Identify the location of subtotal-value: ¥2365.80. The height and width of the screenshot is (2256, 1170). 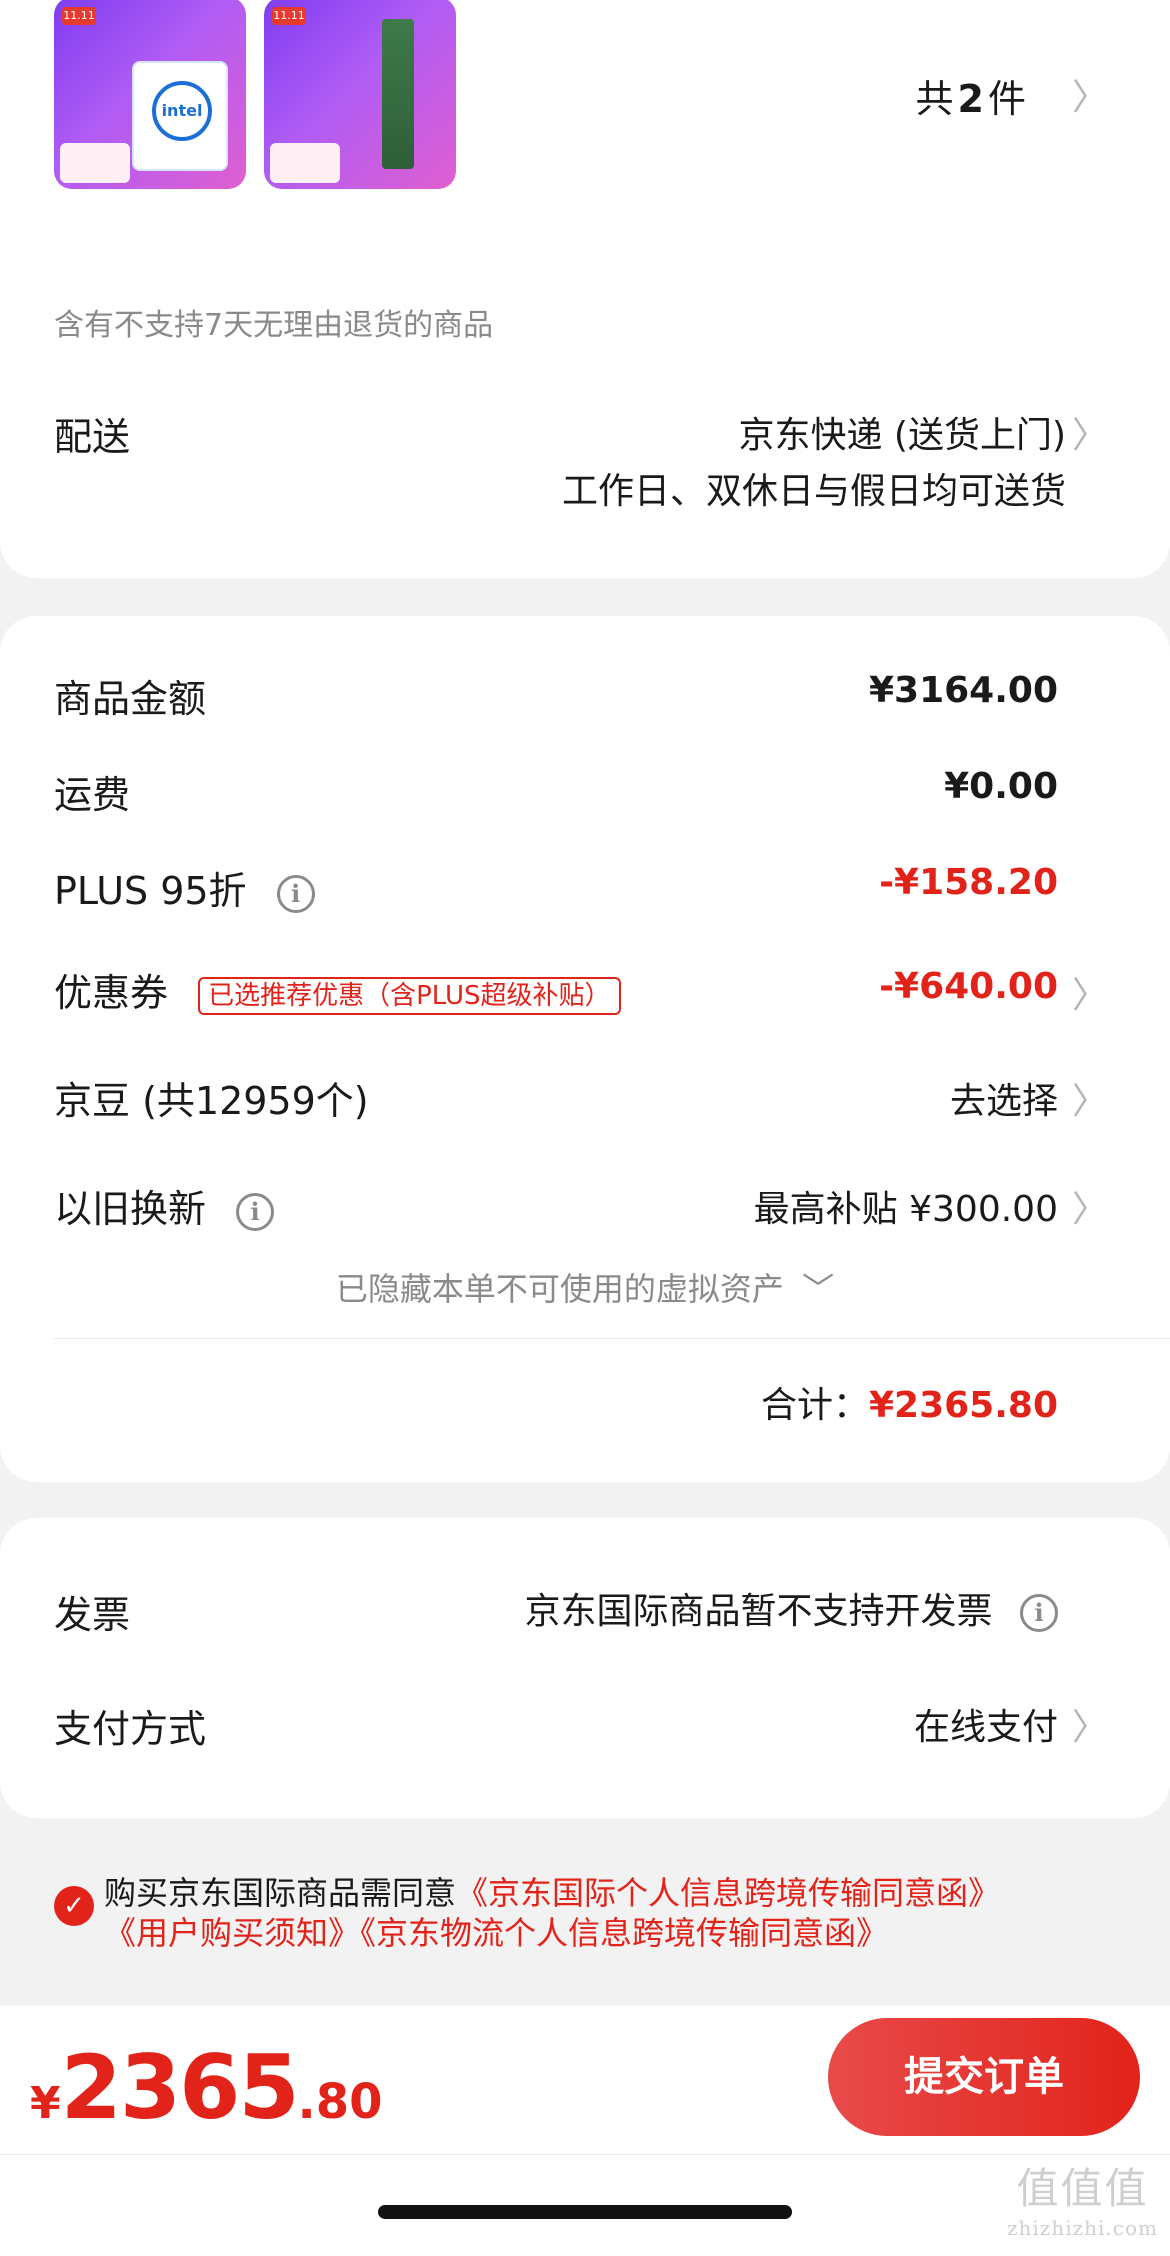
(963, 1405).